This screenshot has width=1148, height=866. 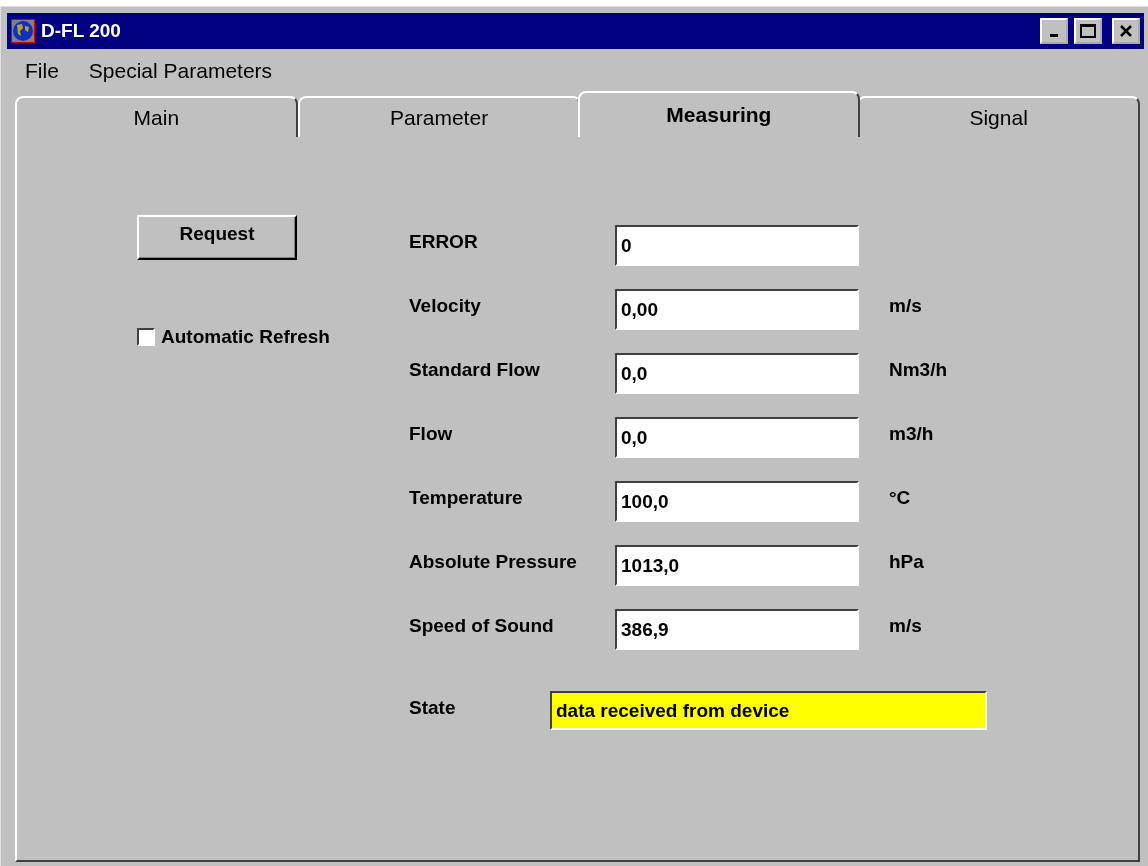 I want to click on field-label: Speed of Sound, so click(x=482, y=625).